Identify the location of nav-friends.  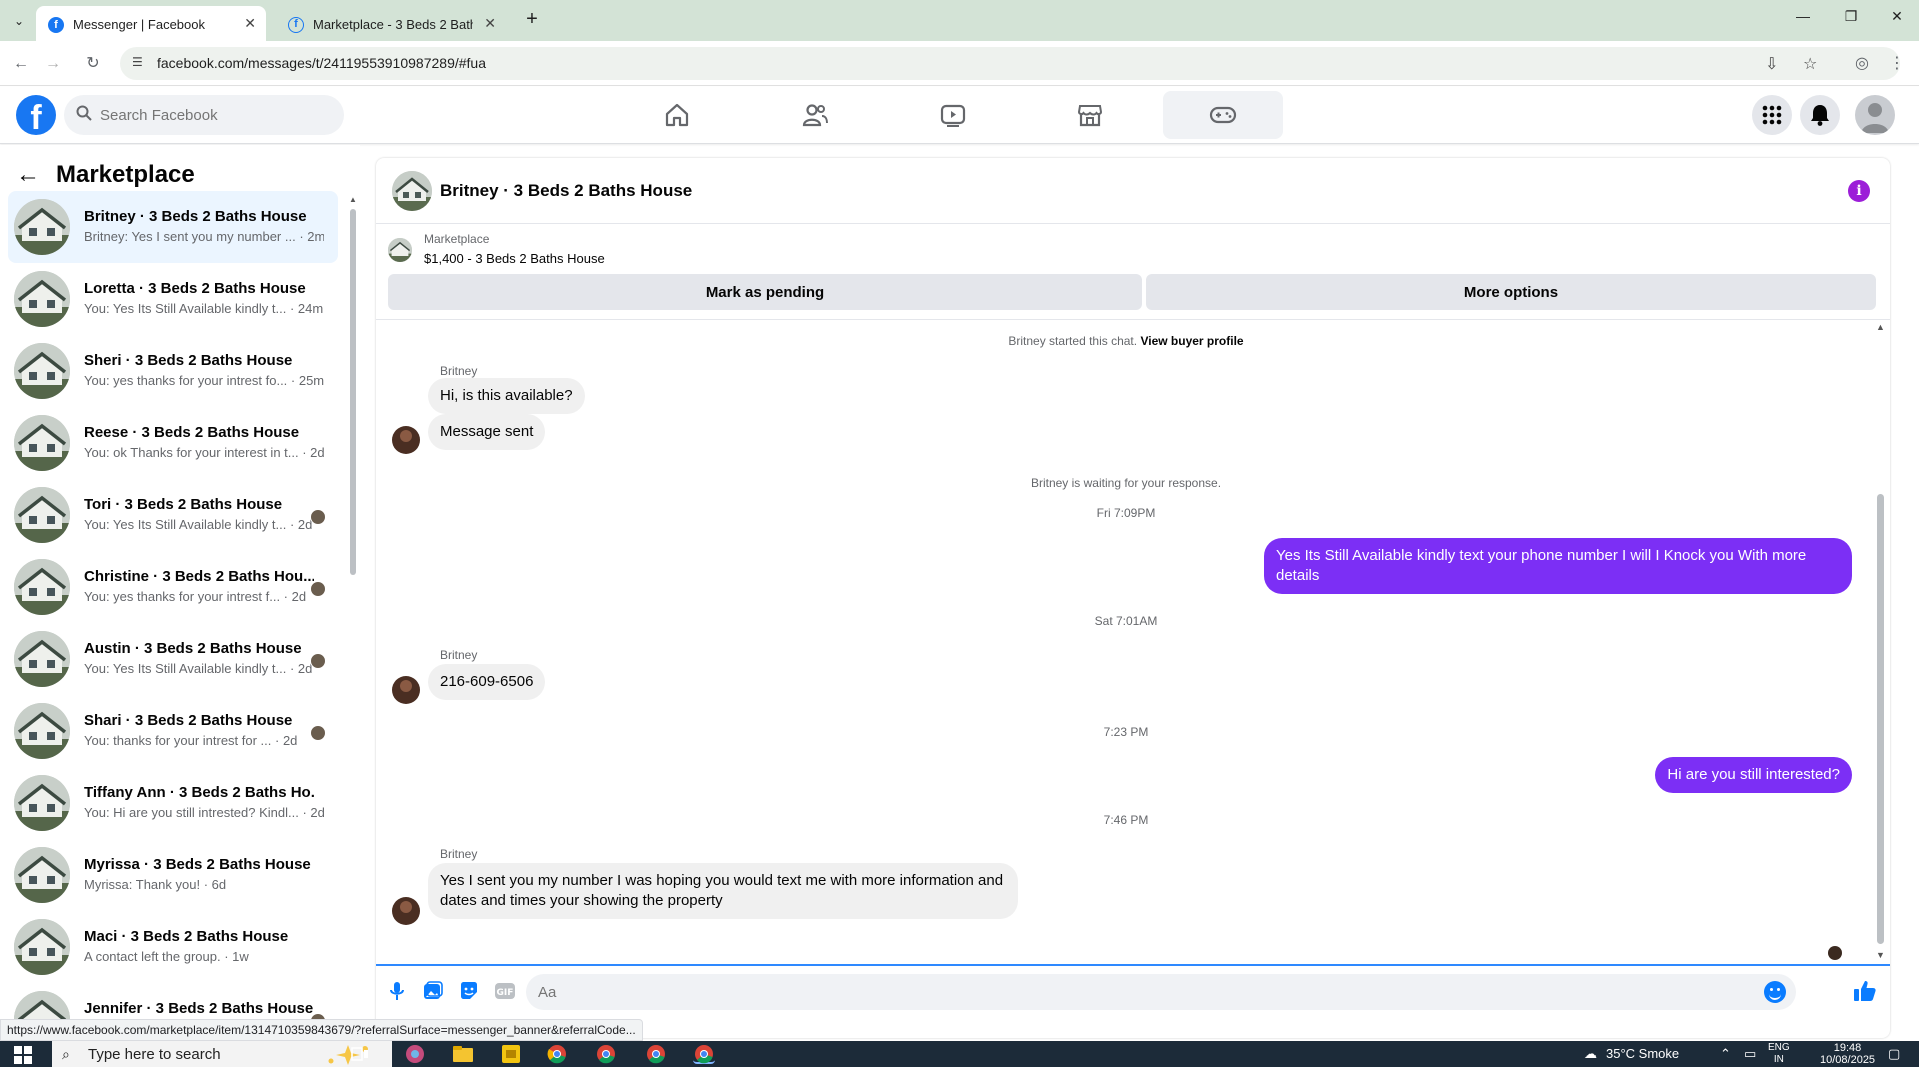
(815, 115).